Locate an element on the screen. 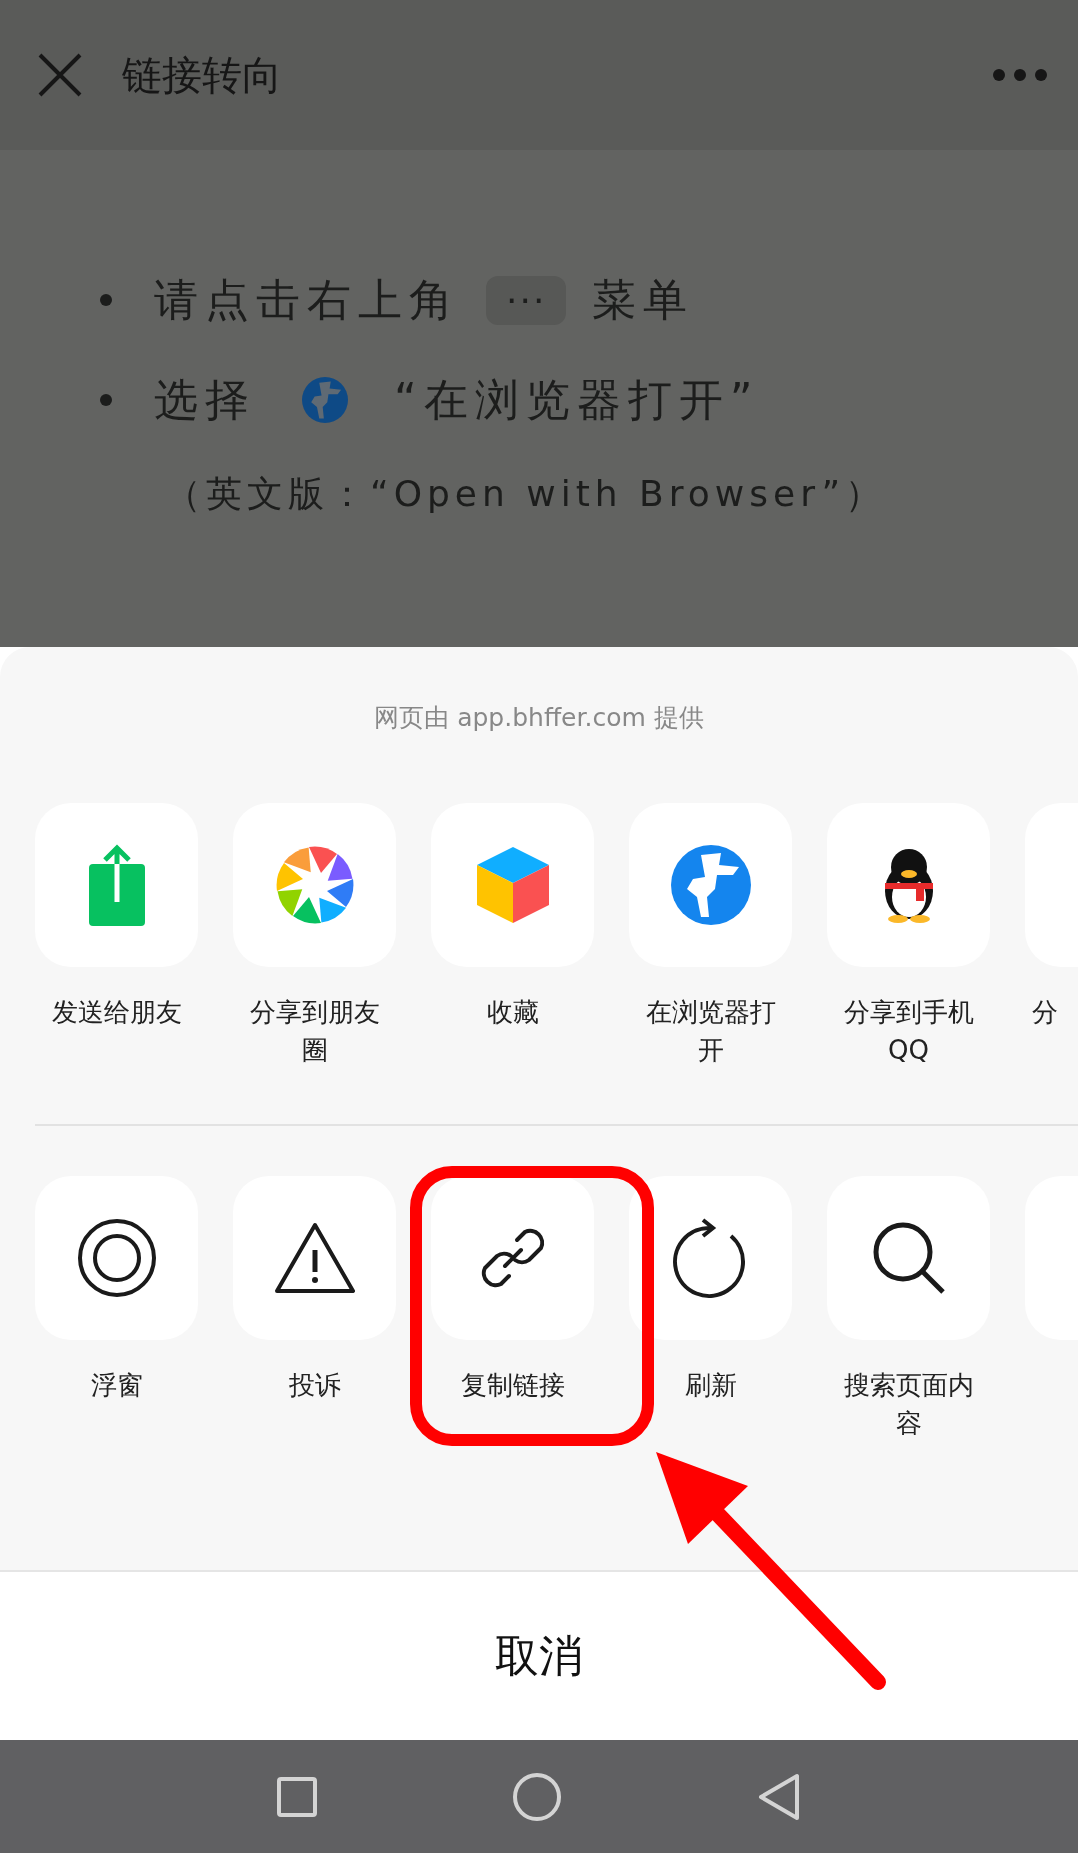 The width and height of the screenshot is (1078, 1853). menu-label: 分 is located at coordinates (1045, 1012).